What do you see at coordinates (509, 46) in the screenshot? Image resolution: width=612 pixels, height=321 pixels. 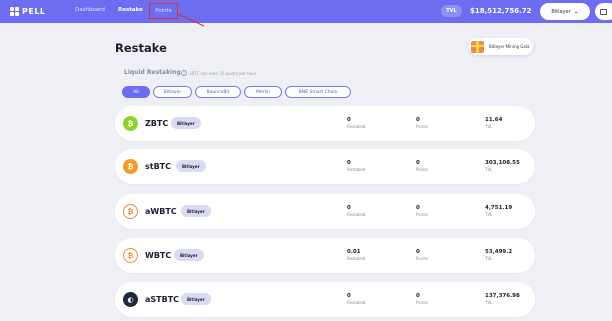 I see `mining-gala-label: Bitlayer Mining Gala` at bounding box center [509, 46].